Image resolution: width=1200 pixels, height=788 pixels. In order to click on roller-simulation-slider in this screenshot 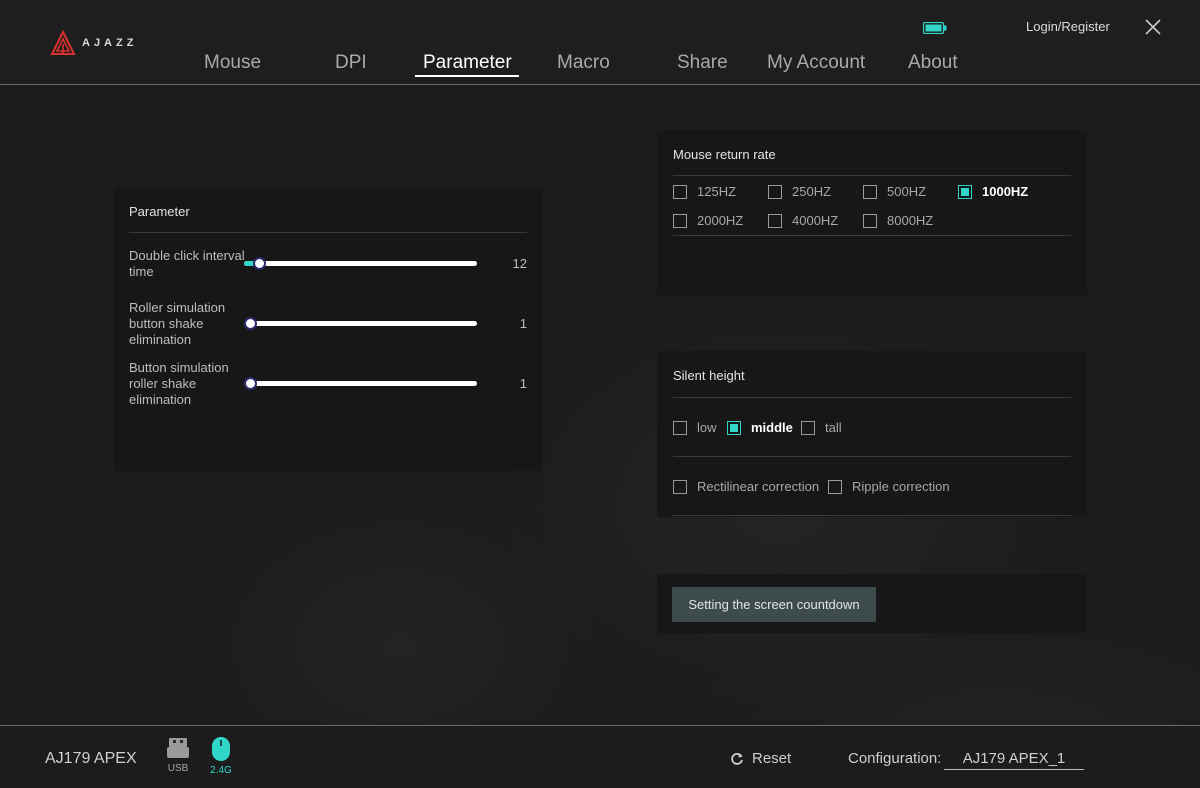, I will do `click(360, 323)`.